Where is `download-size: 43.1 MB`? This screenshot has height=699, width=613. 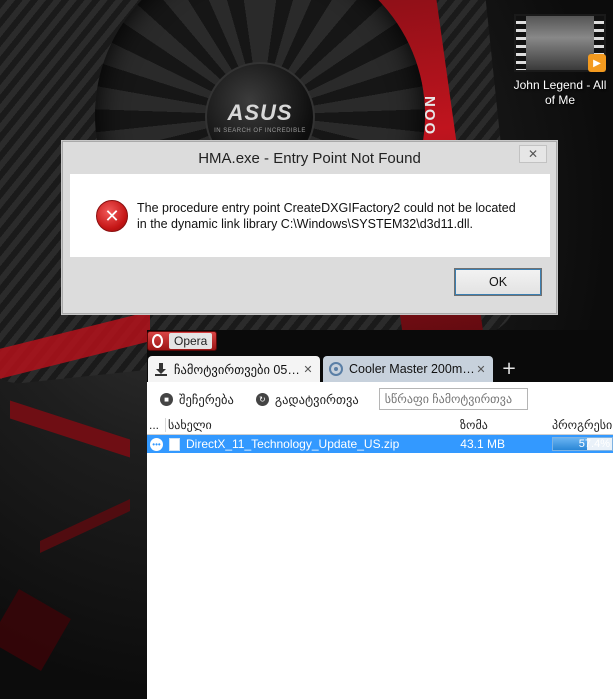 download-size: 43.1 MB is located at coordinates (482, 444).